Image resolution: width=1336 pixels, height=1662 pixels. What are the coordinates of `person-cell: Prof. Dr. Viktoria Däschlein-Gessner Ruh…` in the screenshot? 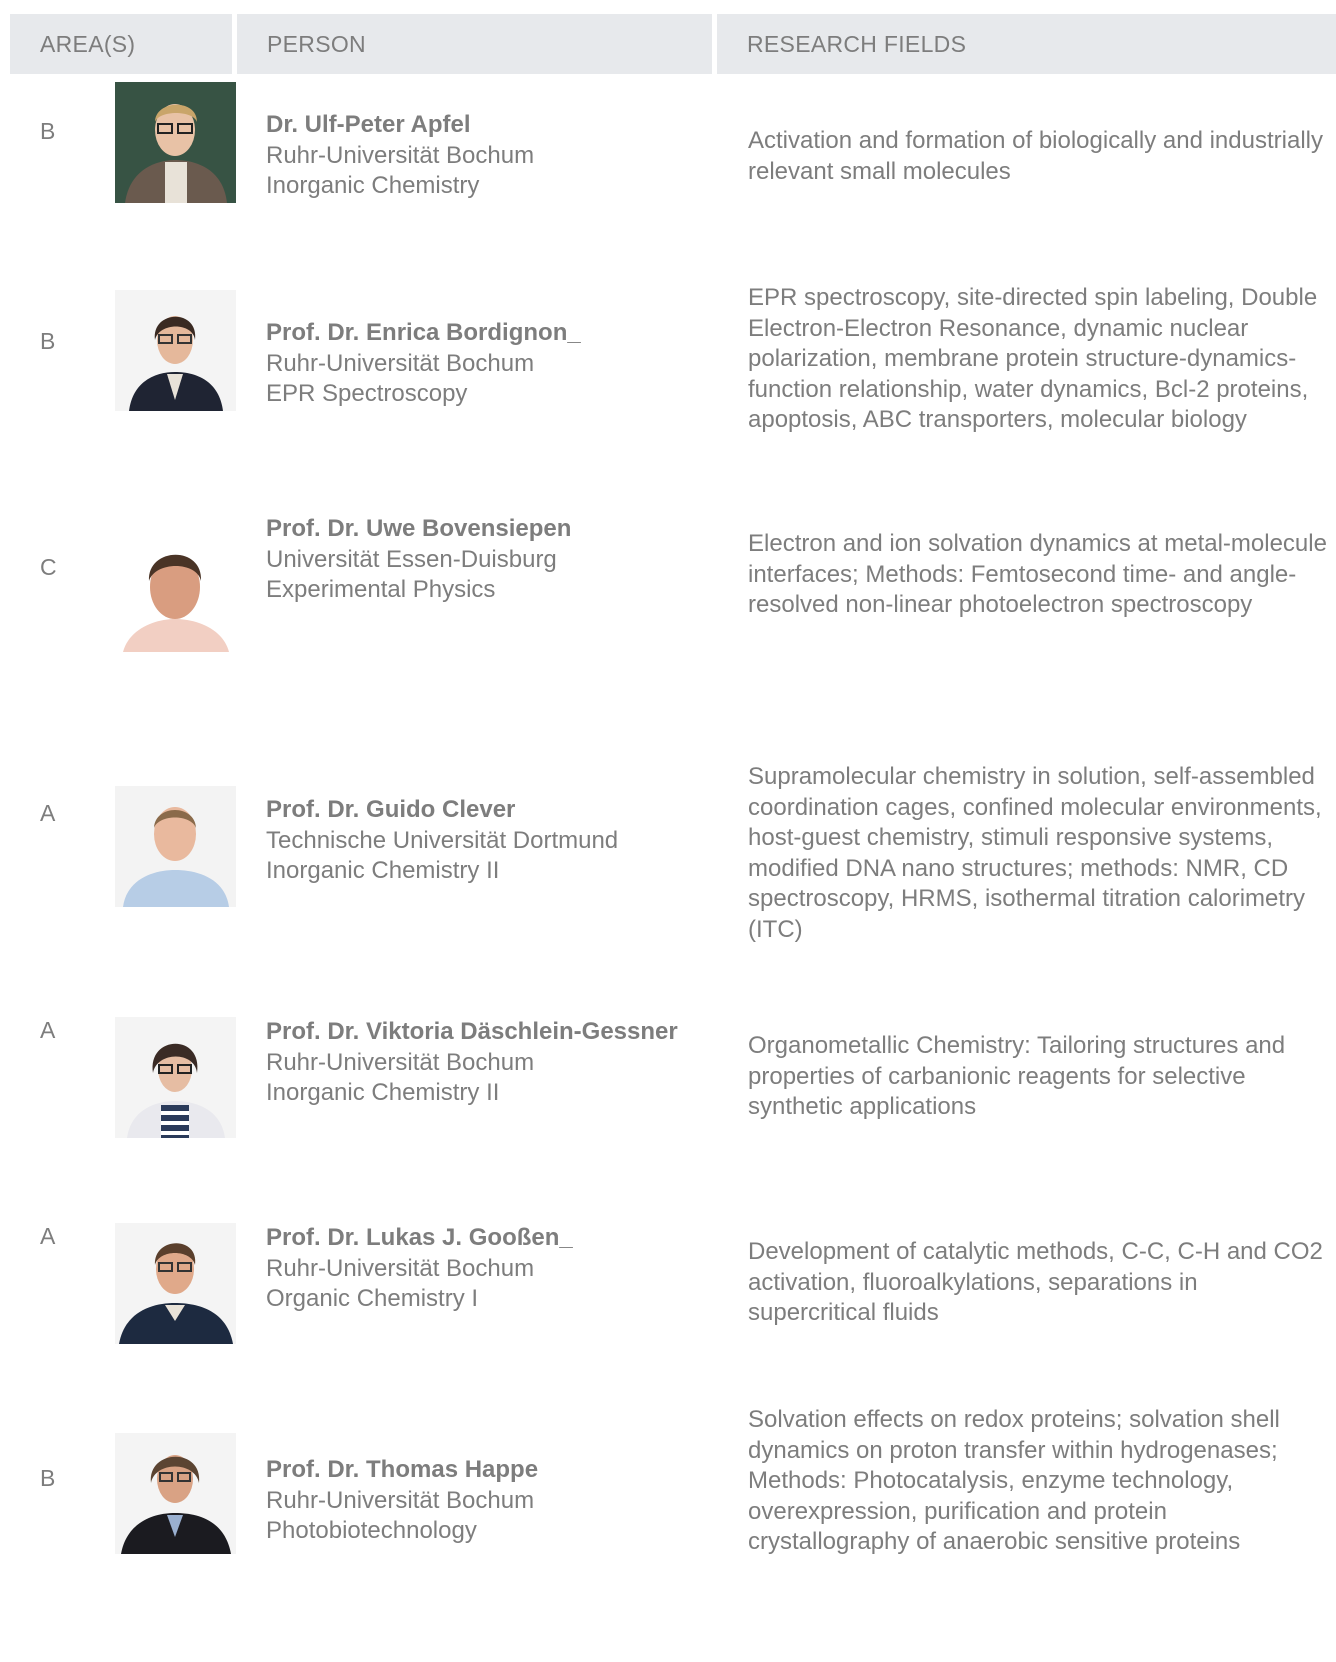 It's located at (486, 1063).